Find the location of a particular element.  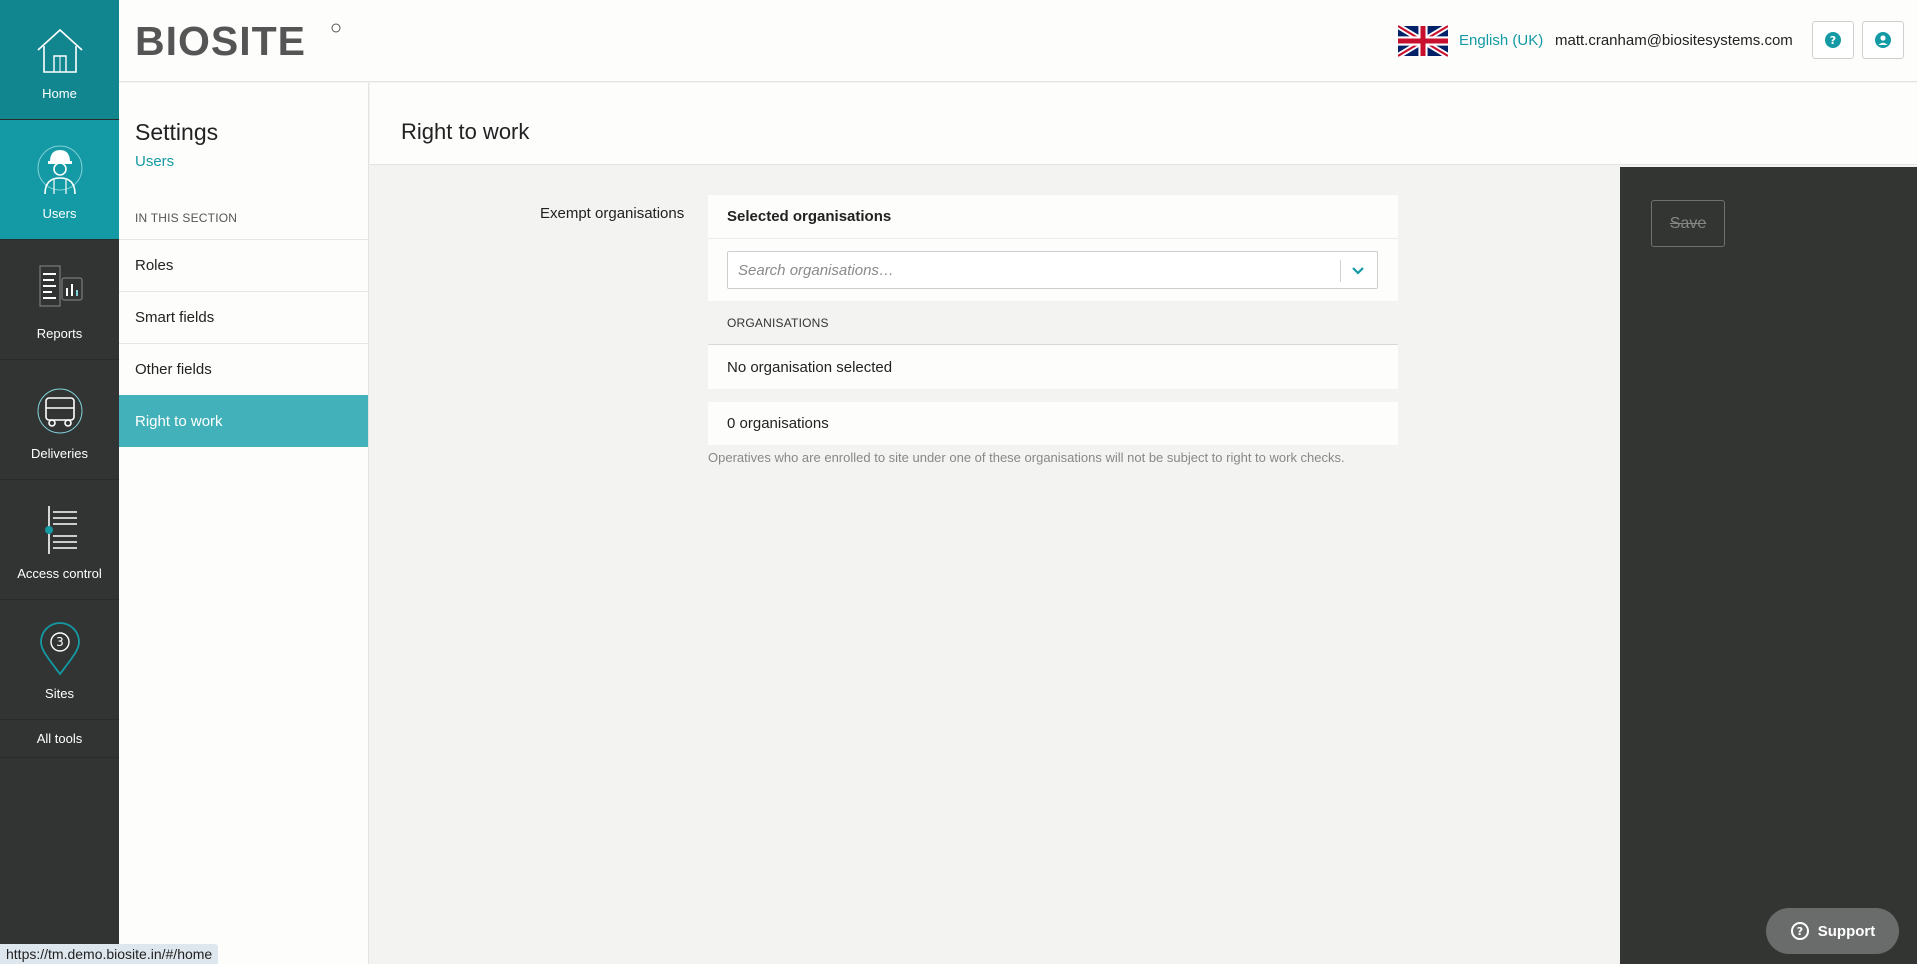

user-circle-icon is located at coordinates (1883, 40).